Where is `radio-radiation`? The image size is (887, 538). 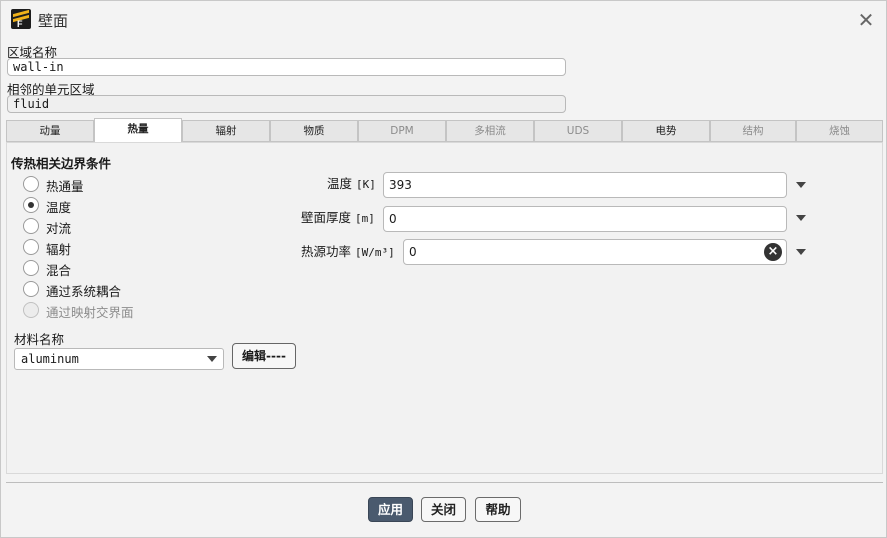
radio-radiation is located at coordinates (31, 247).